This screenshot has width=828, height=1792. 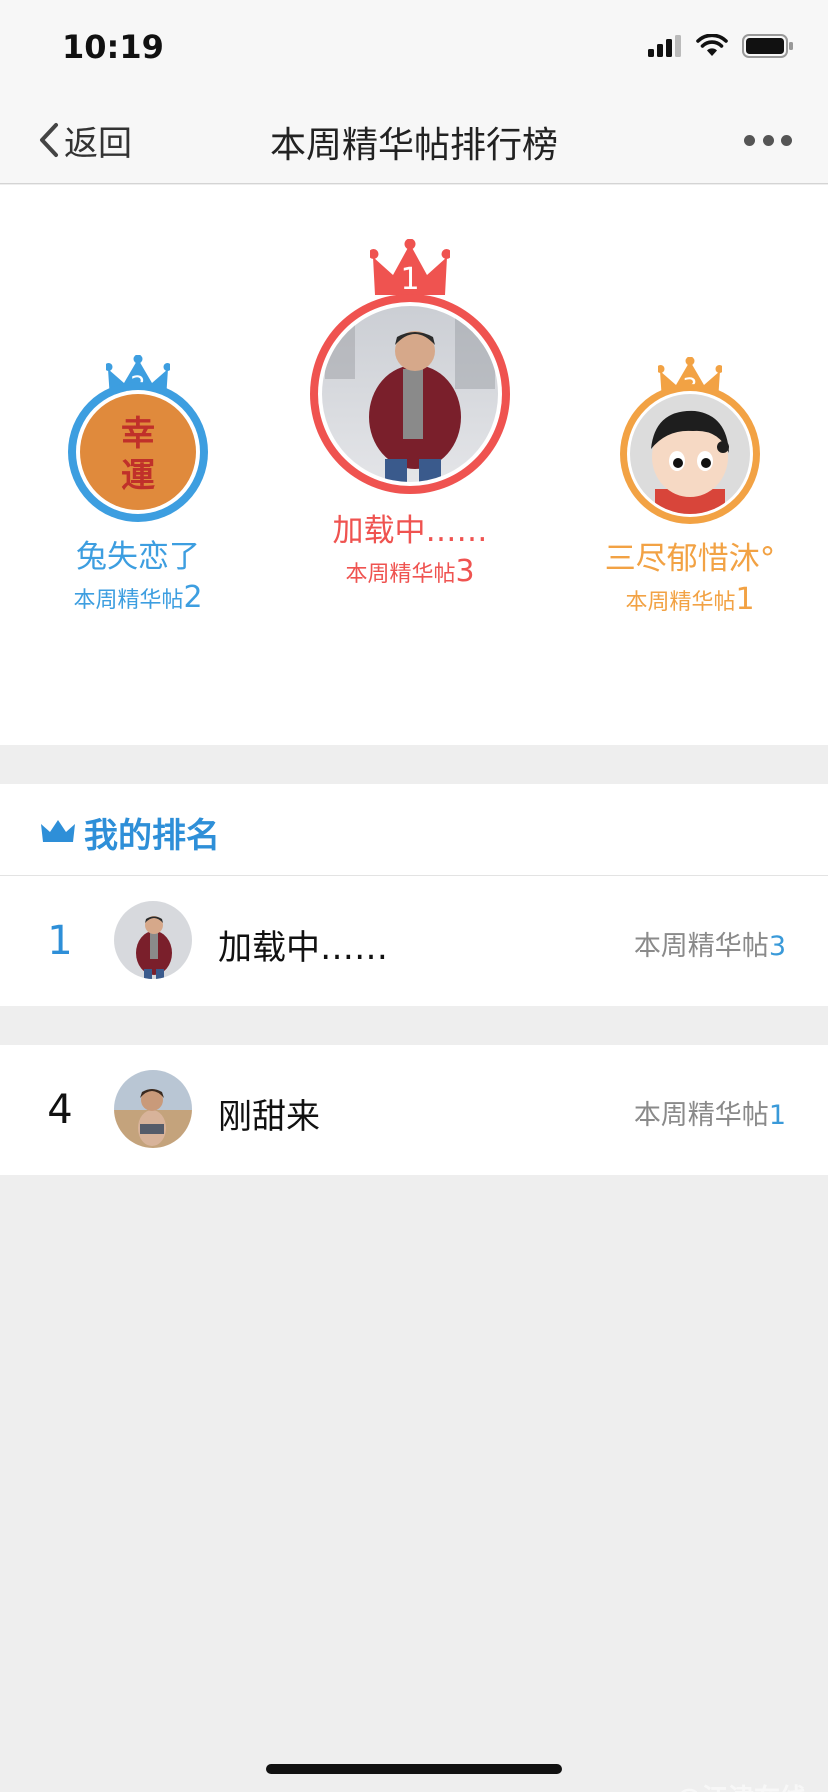 I want to click on crown-icon, so click(x=58, y=831).